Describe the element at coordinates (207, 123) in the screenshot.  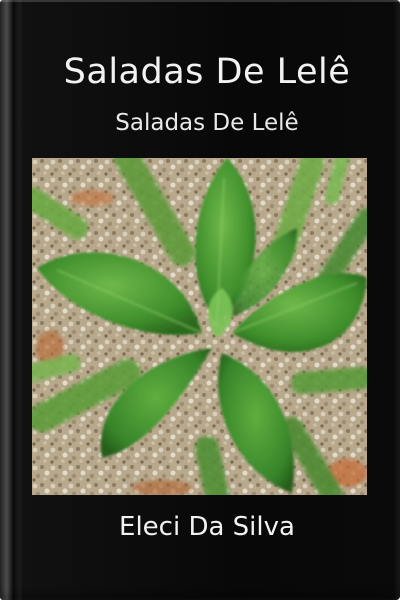
I see `book-subtitle: Saladas De Lelê` at that location.